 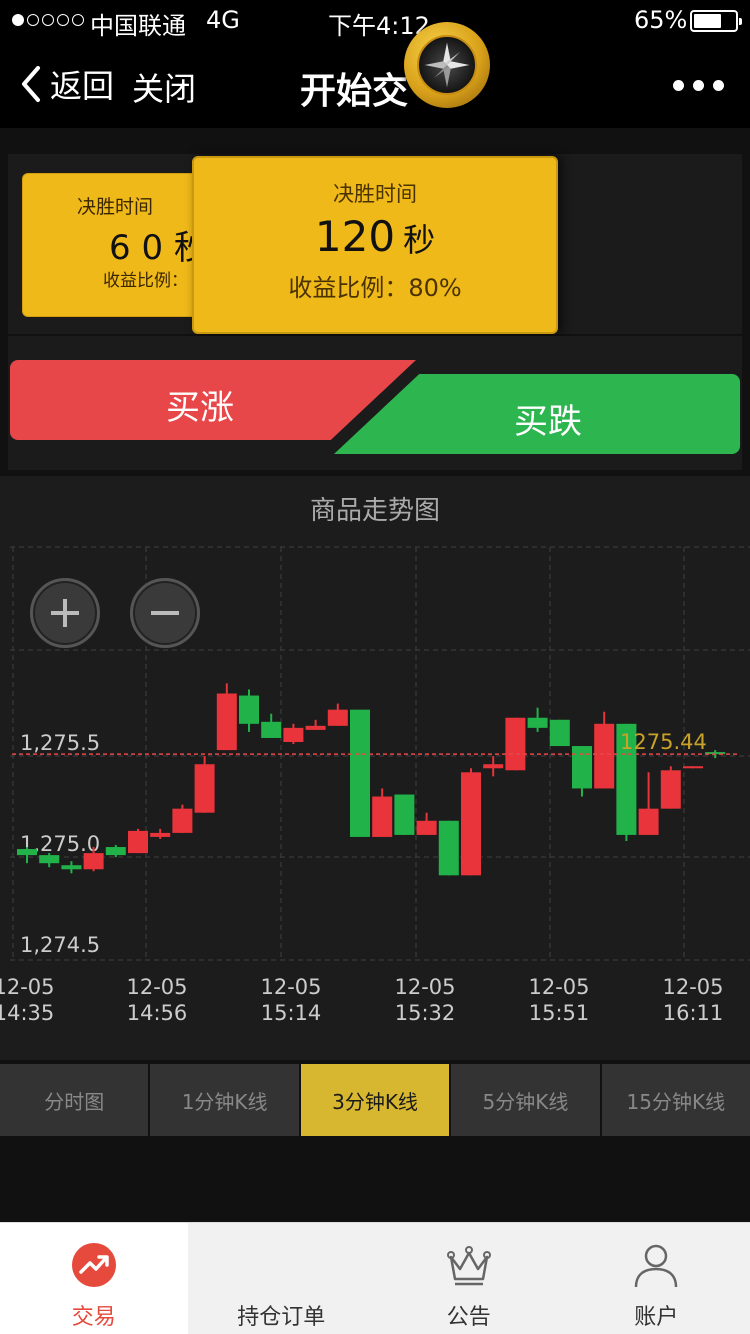 What do you see at coordinates (158, 248) in the screenshot?
I see `duration-value: 6 0 秒` at bounding box center [158, 248].